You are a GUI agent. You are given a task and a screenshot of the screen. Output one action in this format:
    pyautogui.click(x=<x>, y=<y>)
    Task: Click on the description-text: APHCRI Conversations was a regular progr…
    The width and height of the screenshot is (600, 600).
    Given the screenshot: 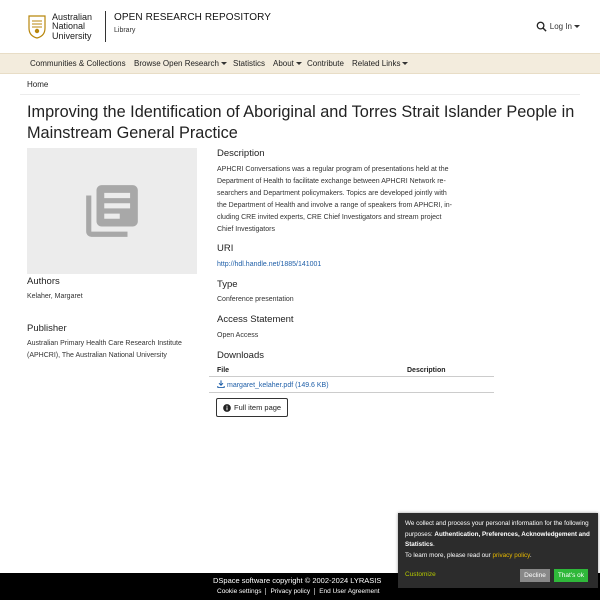 What is the action you would take?
    pyautogui.click(x=335, y=199)
    